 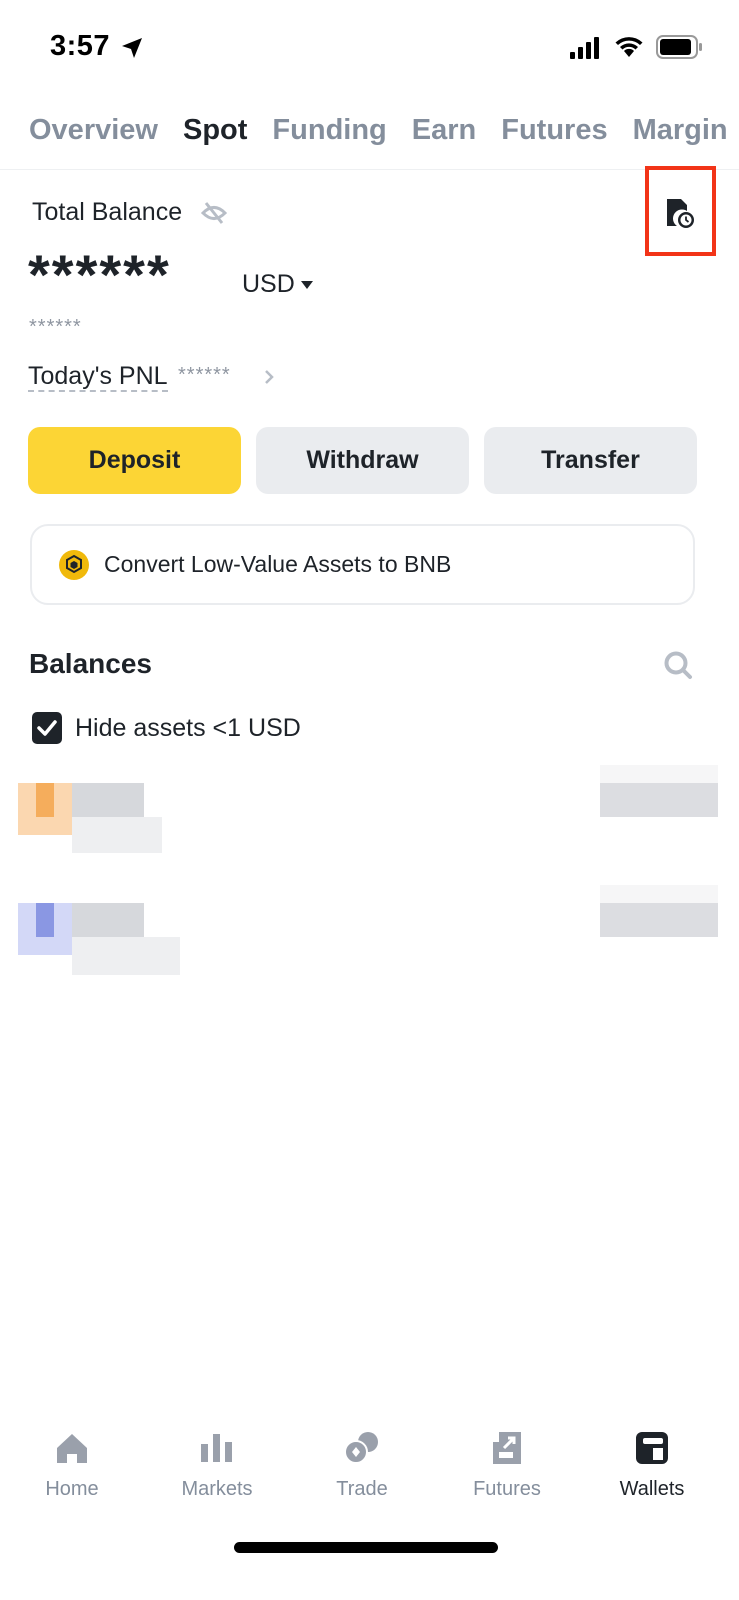 I want to click on futures-icon, so click(x=507, y=1448).